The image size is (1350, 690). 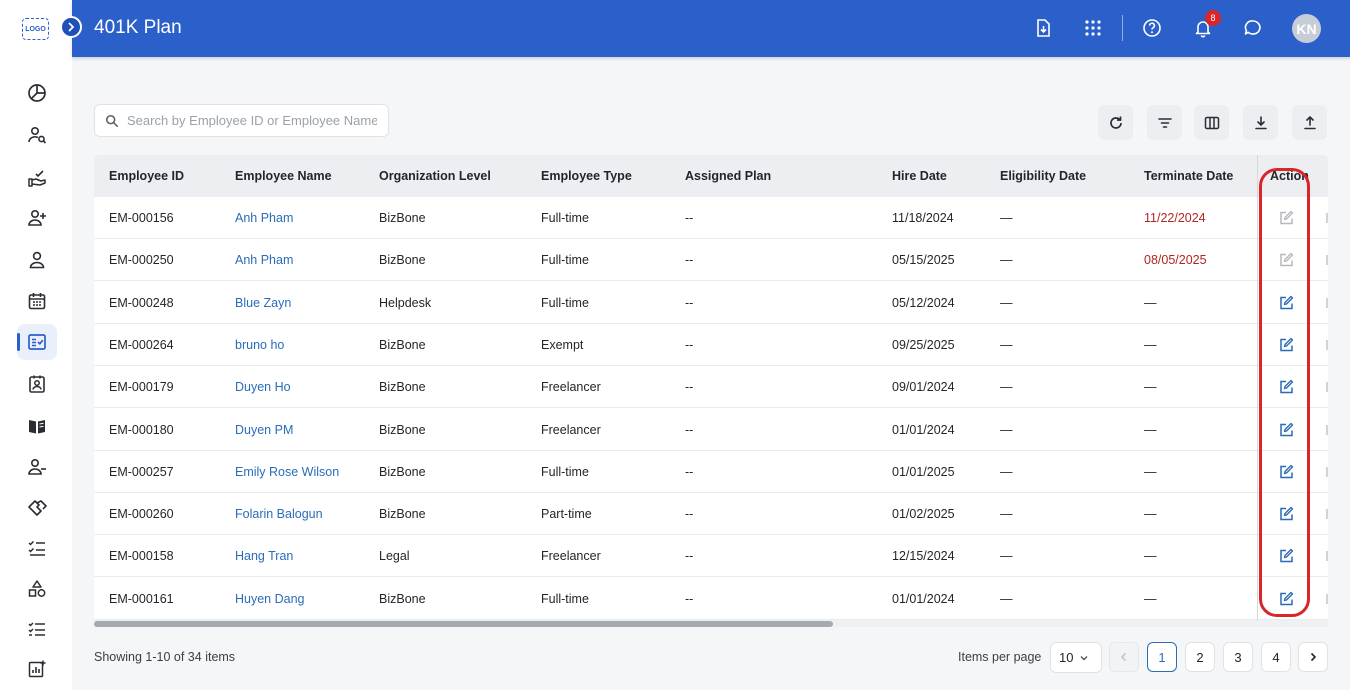 I want to click on page-button-1: 1, so click(x=1162, y=657).